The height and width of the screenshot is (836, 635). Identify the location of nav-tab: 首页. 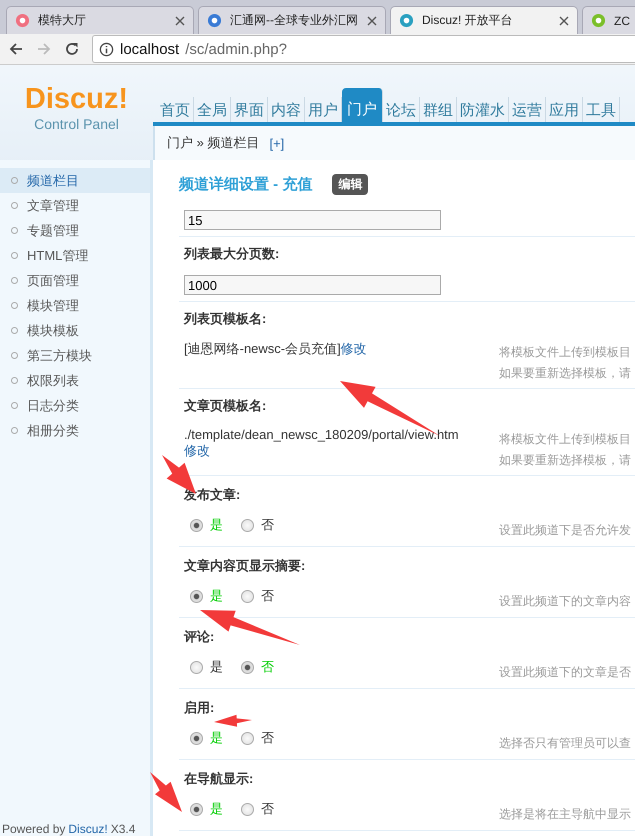
(175, 109).